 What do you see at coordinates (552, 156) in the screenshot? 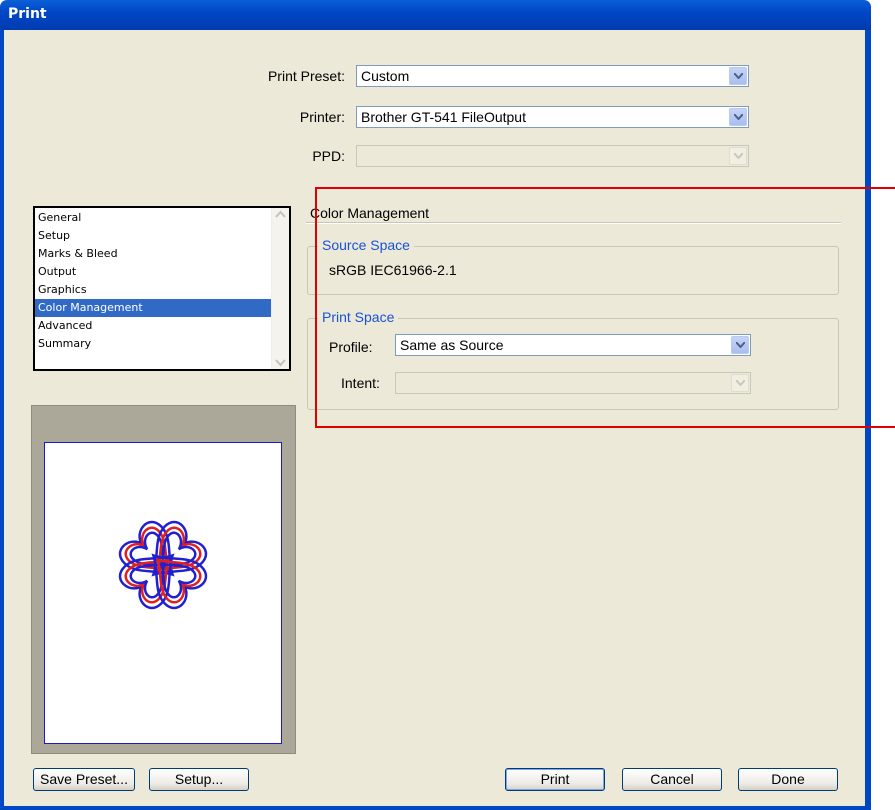
I see `ppd-select` at bounding box center [552, 156].